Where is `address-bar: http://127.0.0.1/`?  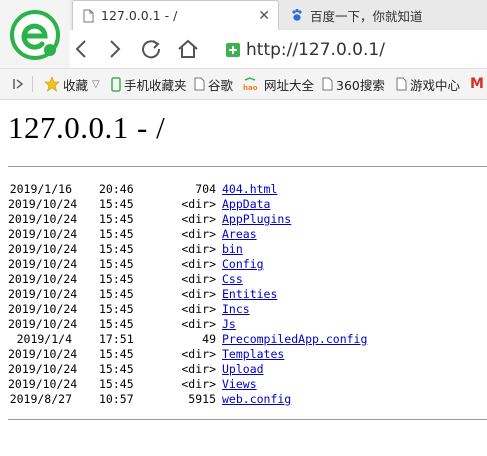
address-bar: http://127.0.0.1/ is located at coordinates (305, 50).